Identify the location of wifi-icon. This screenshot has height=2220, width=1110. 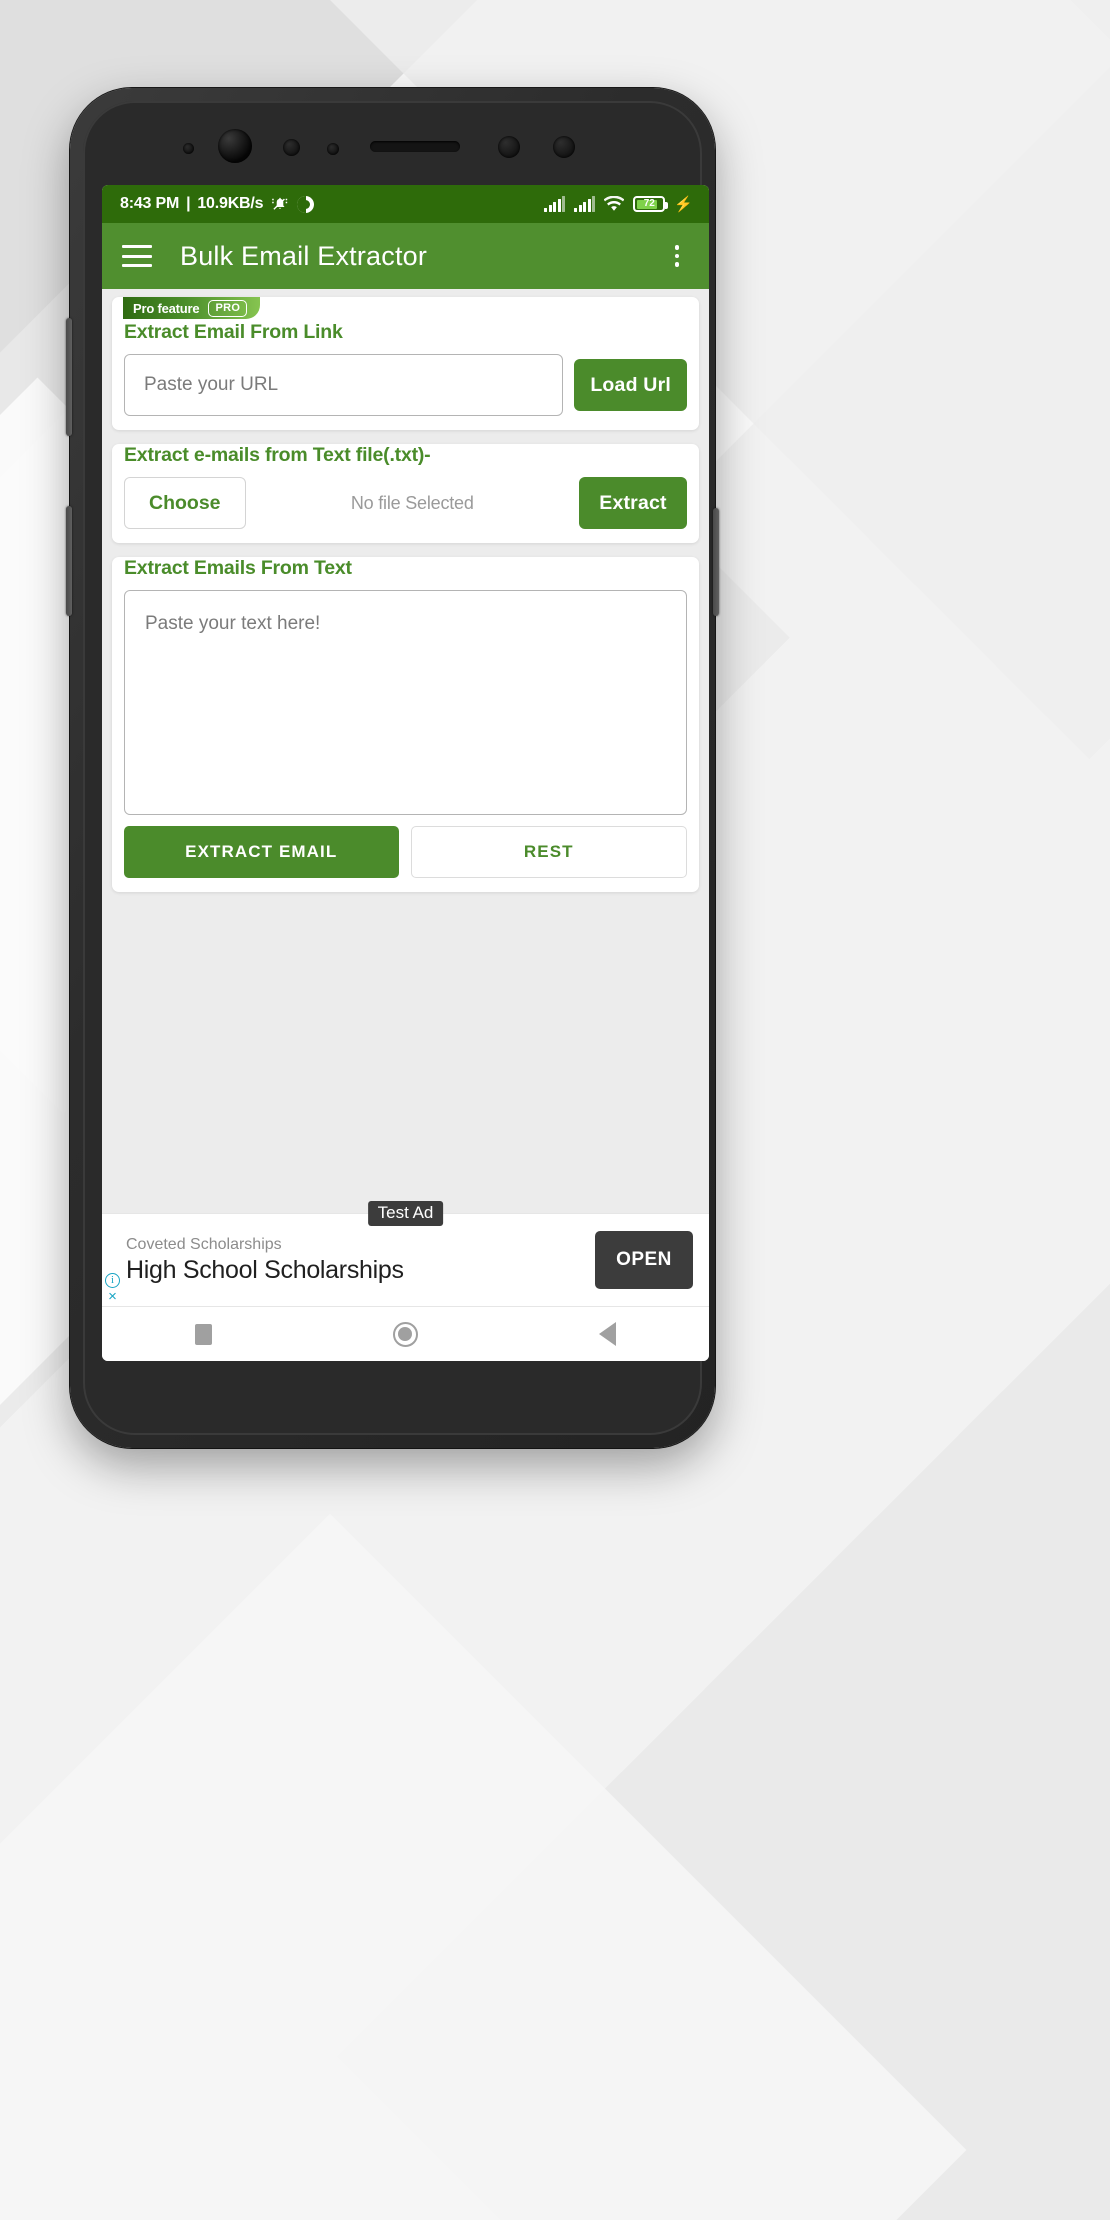
(614, 203).